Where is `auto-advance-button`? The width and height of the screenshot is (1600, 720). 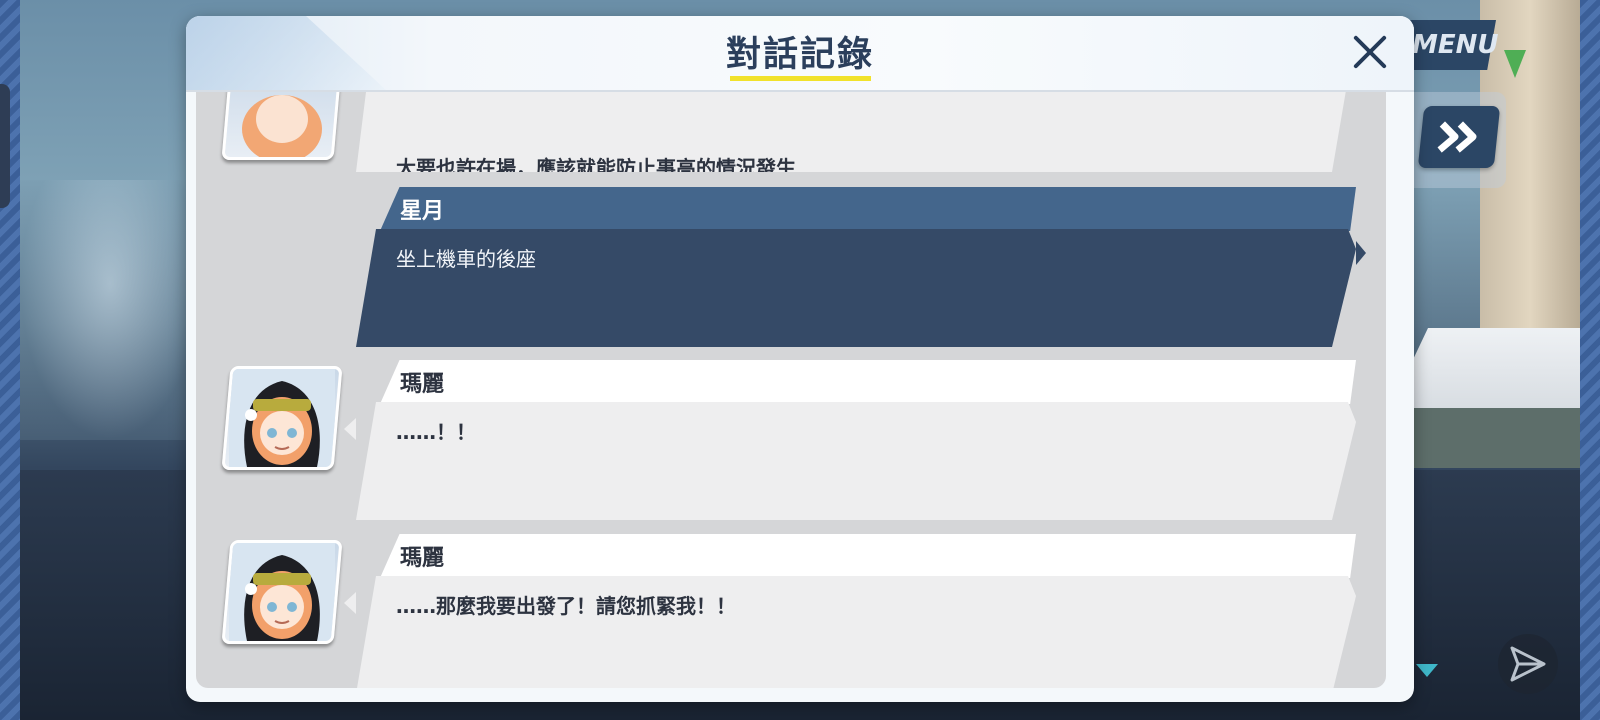 auto-advance-button is located at coordinates (1528, 664).